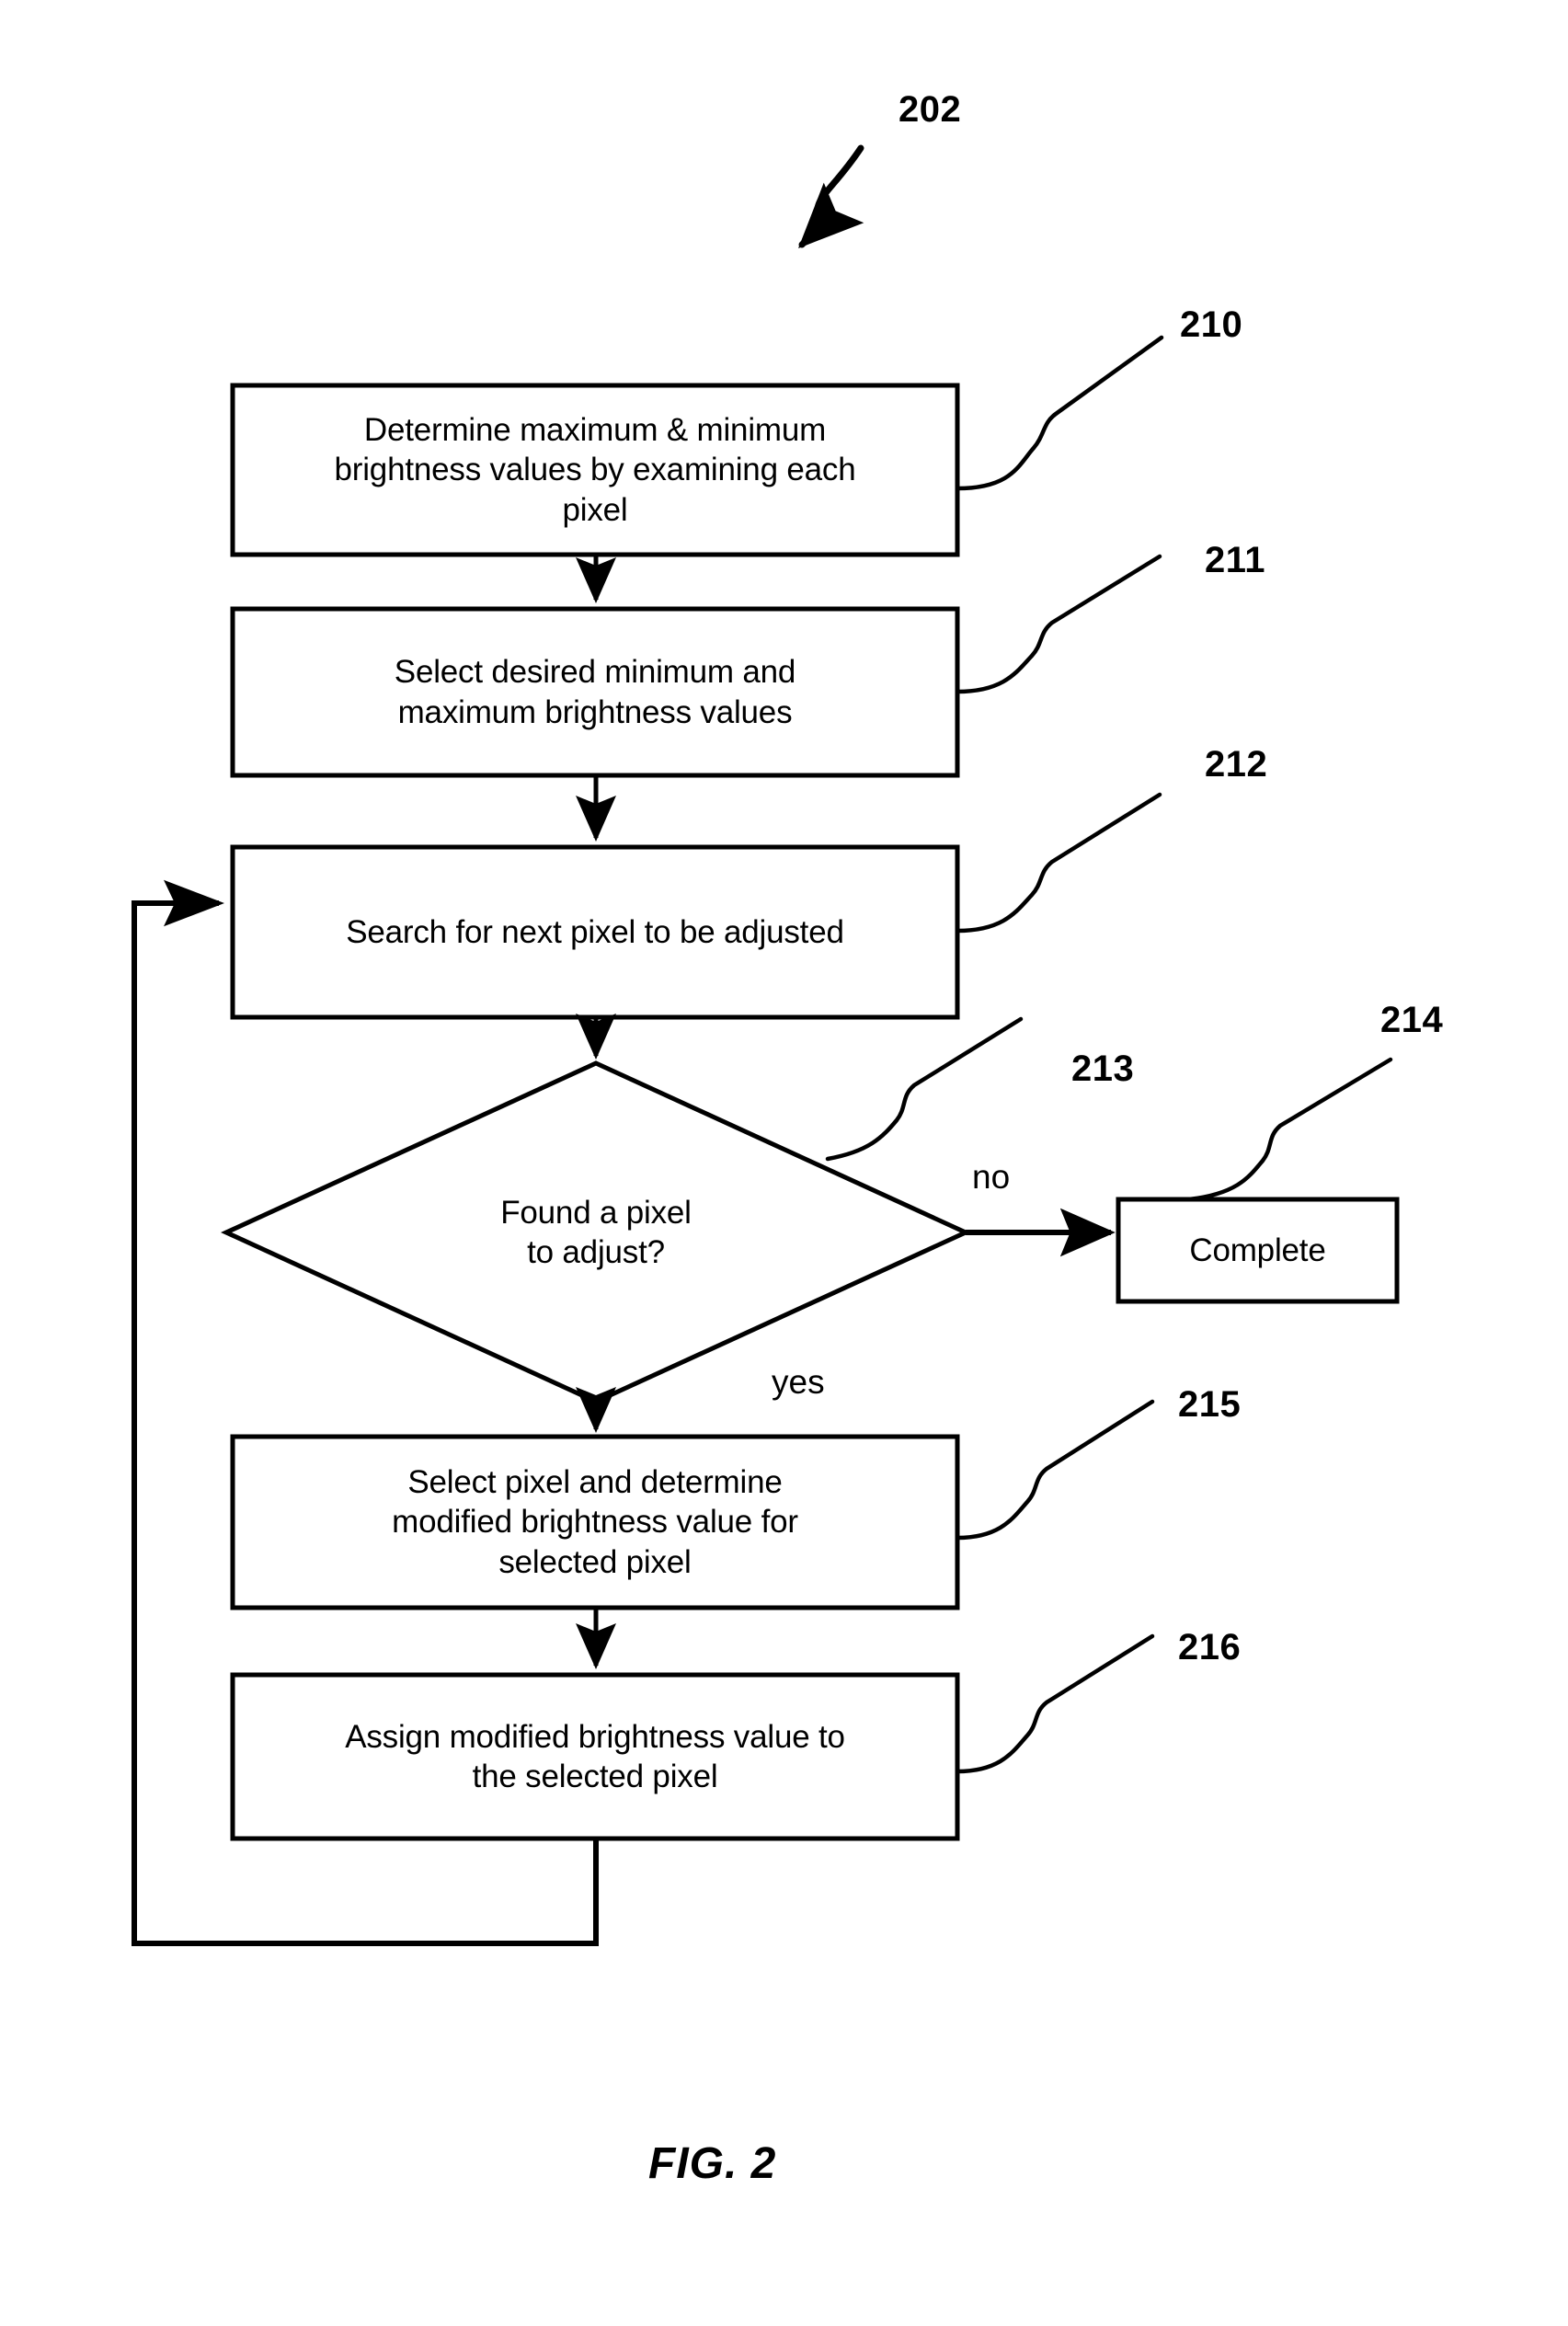 This screenshot has height=2326, width=1568. I want to click on ref-number-213: 213, so click(1103, 1068).